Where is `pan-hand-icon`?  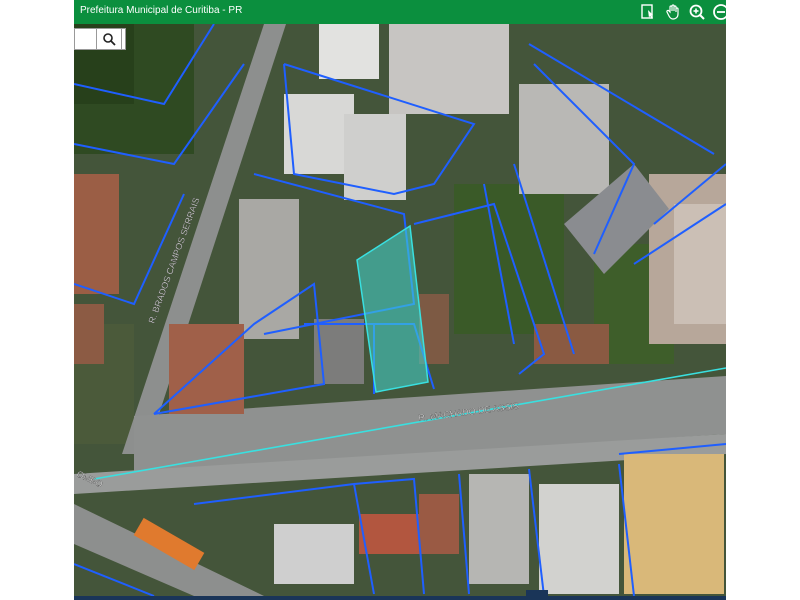
pan-hand-icon is located at coordinates (673, 12).